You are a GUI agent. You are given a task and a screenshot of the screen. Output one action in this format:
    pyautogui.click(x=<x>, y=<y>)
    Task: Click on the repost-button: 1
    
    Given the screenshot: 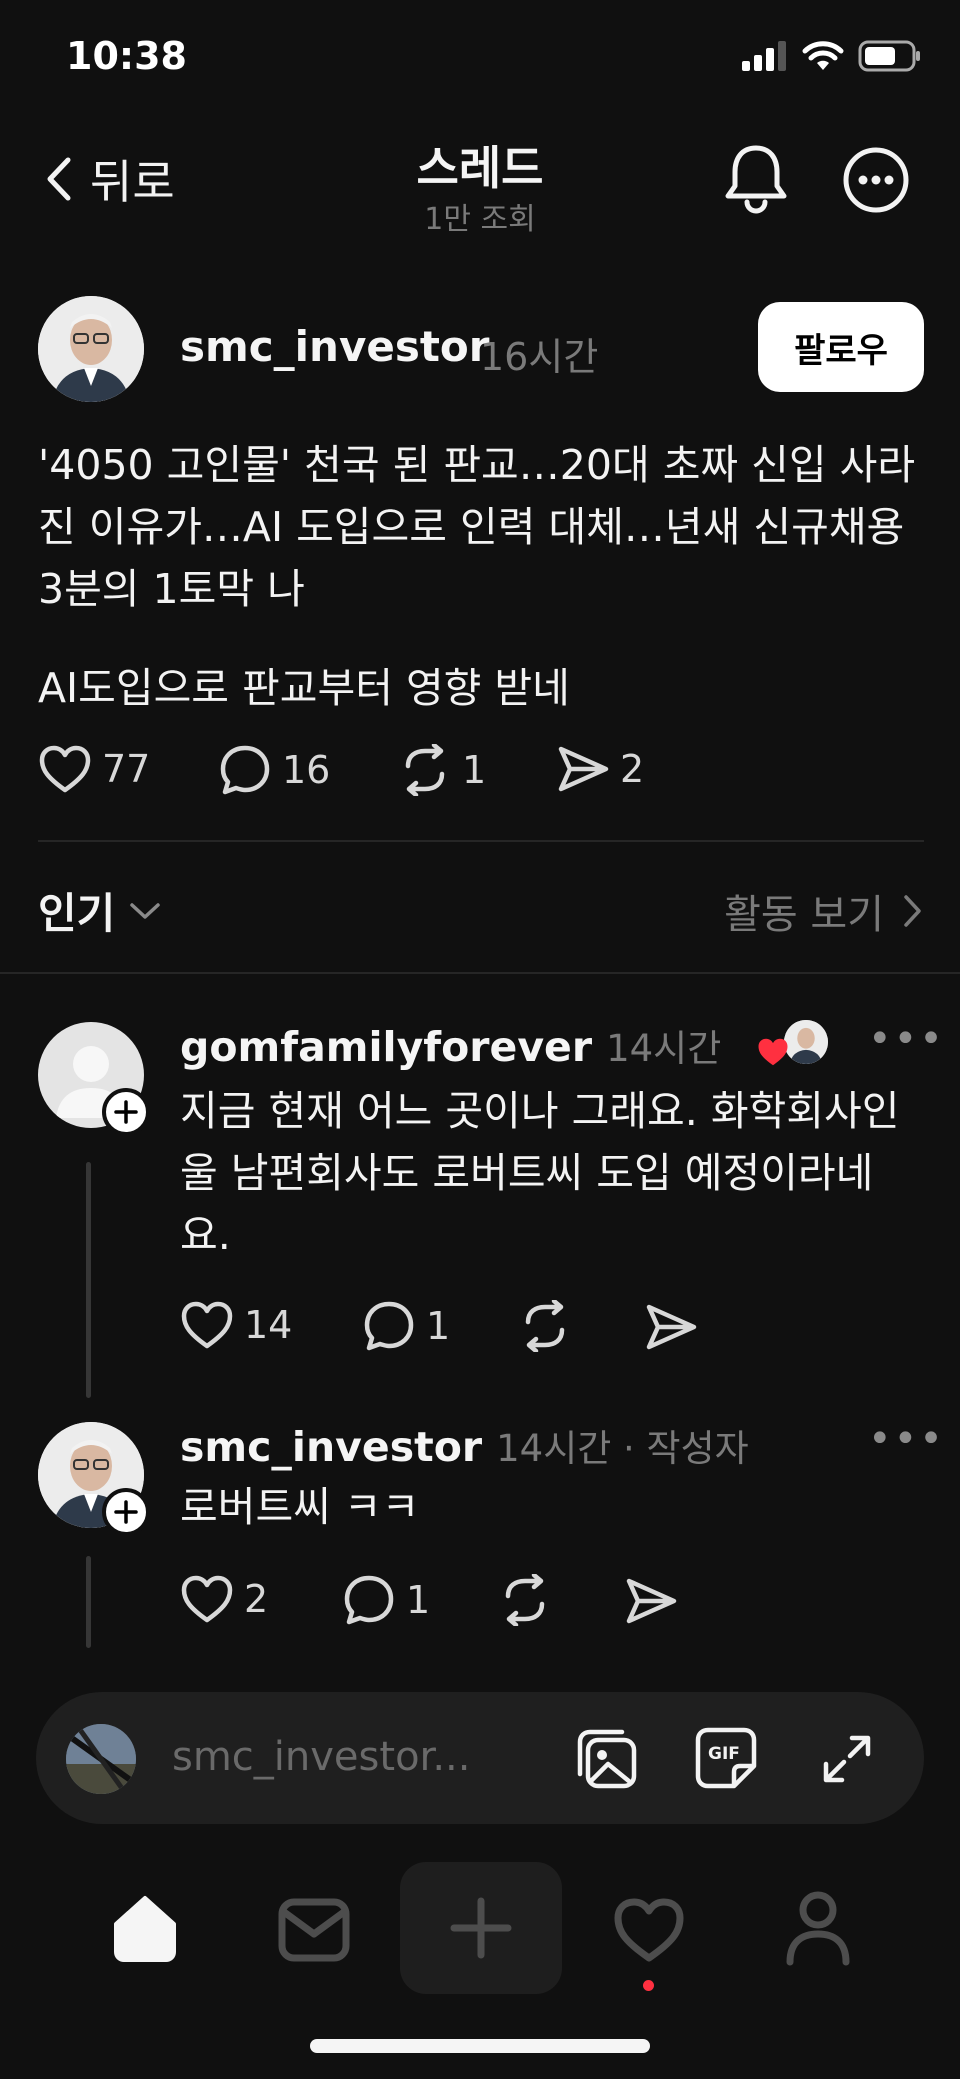 What is the action you would take?
    pyautogui.click(x=442, y=770)
    